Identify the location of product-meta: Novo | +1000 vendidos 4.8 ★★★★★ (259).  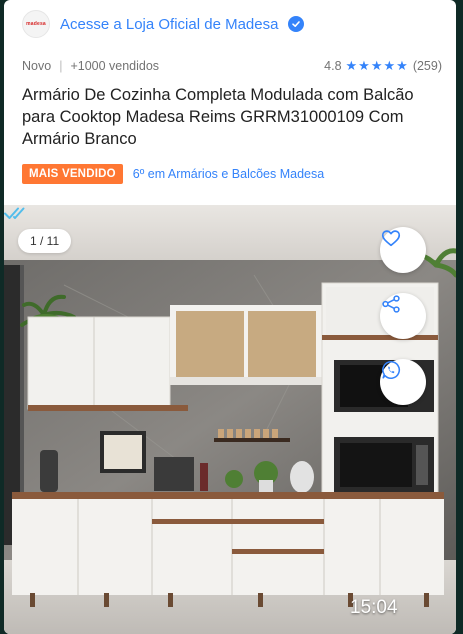
(232, 66).